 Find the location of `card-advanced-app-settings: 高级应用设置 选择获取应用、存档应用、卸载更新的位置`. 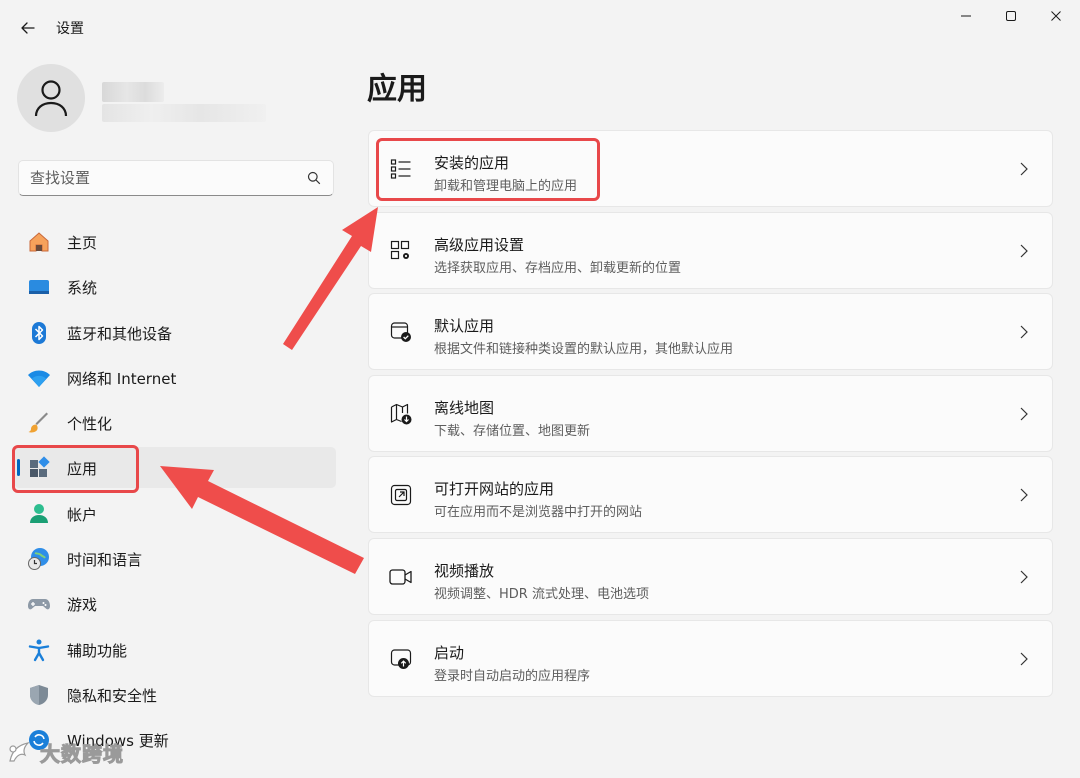

card-advanced-app-settings: 高级应用设置 选择获取应用、存档应用、卸载更新的位置 is located at coordinates (710, 250).